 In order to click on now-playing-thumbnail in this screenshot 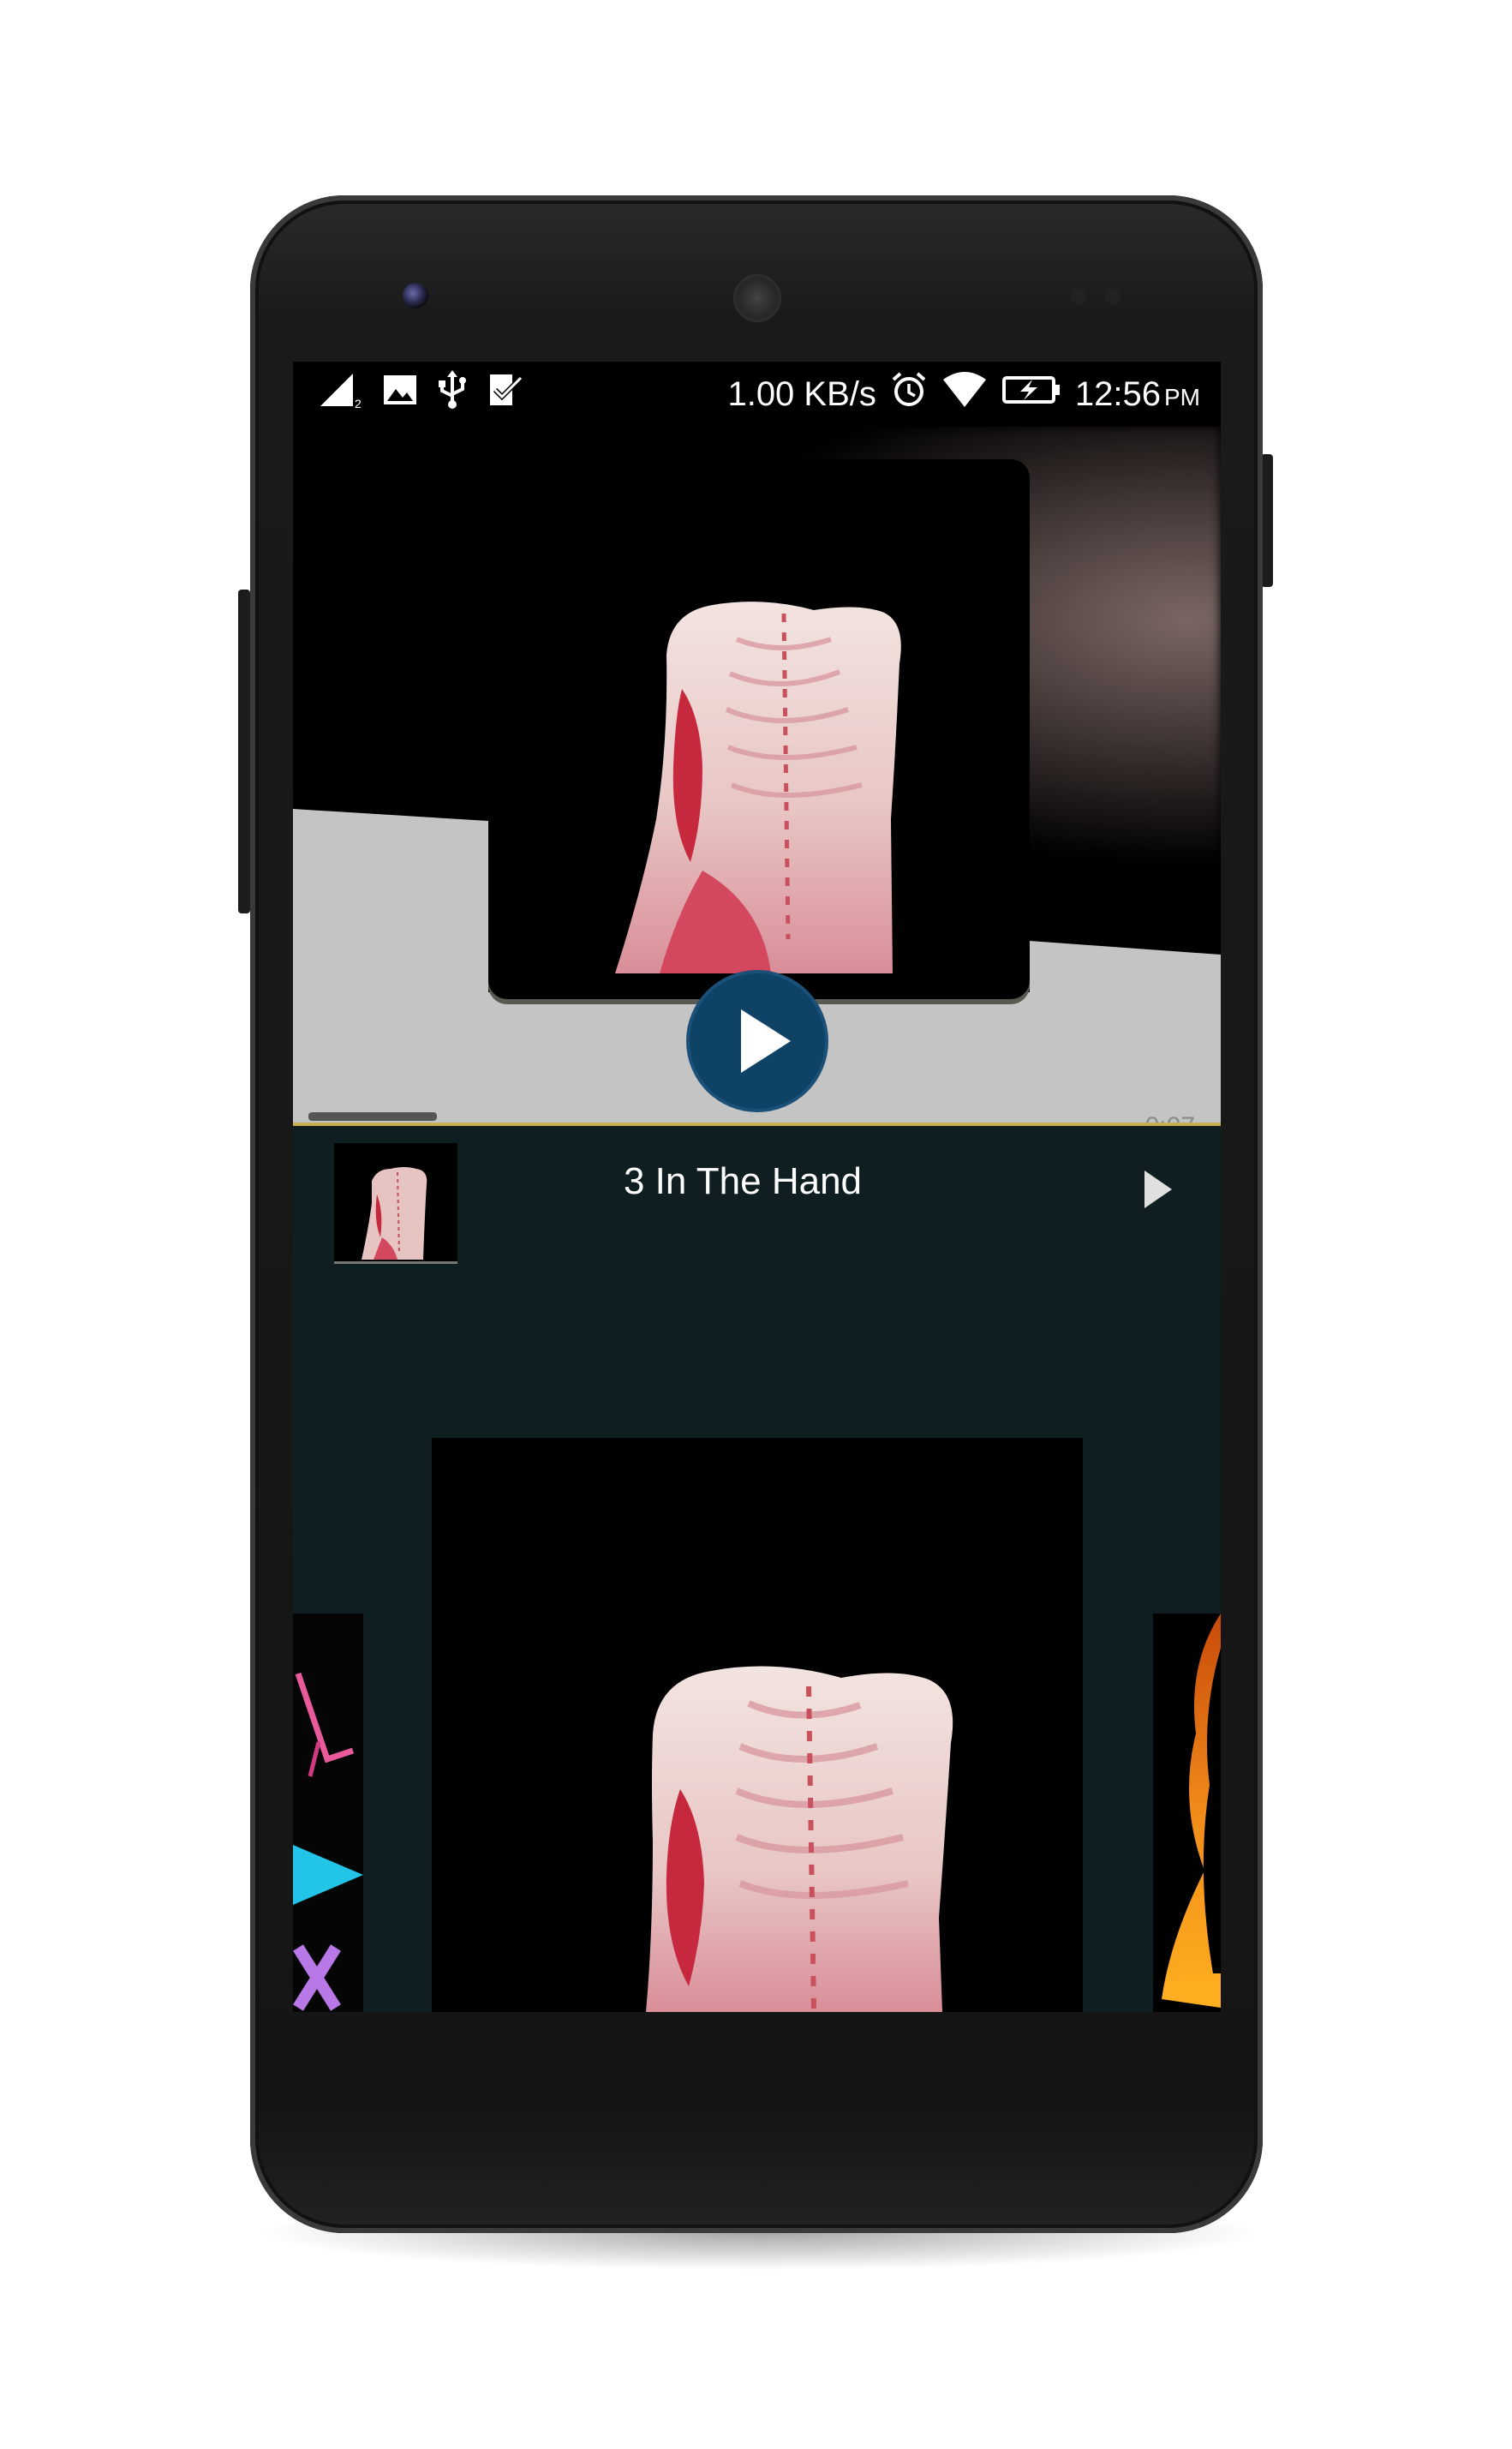, I will do `click(396, 1203)`.